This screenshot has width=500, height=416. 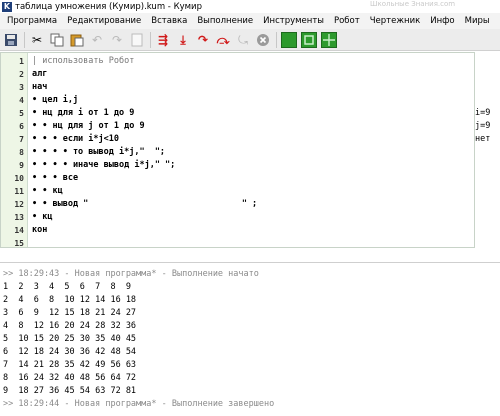 What do you see at coordinates (137, 40) in the screenshot?
I see `new-icon` at bounding box center [137, 40].